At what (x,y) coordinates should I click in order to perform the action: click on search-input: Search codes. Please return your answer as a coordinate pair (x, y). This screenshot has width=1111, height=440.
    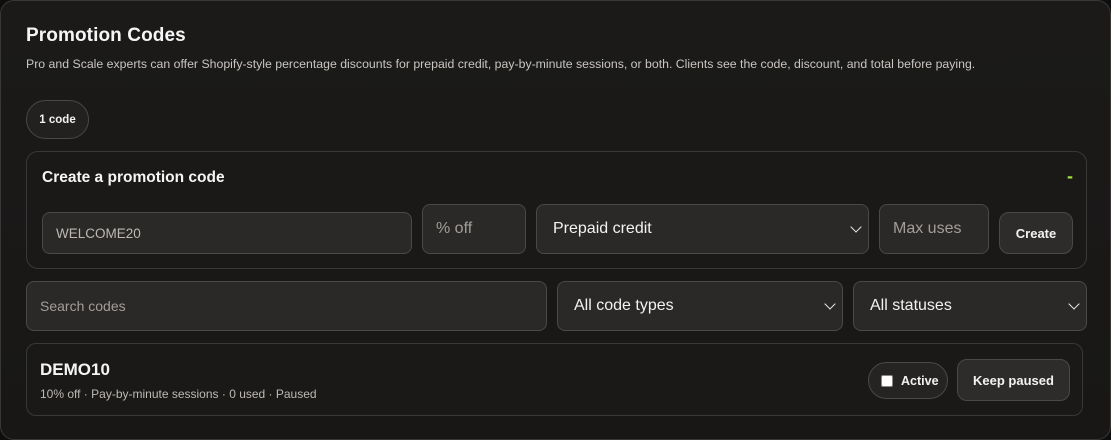
    Looking at the image, I should click on (286, 306).